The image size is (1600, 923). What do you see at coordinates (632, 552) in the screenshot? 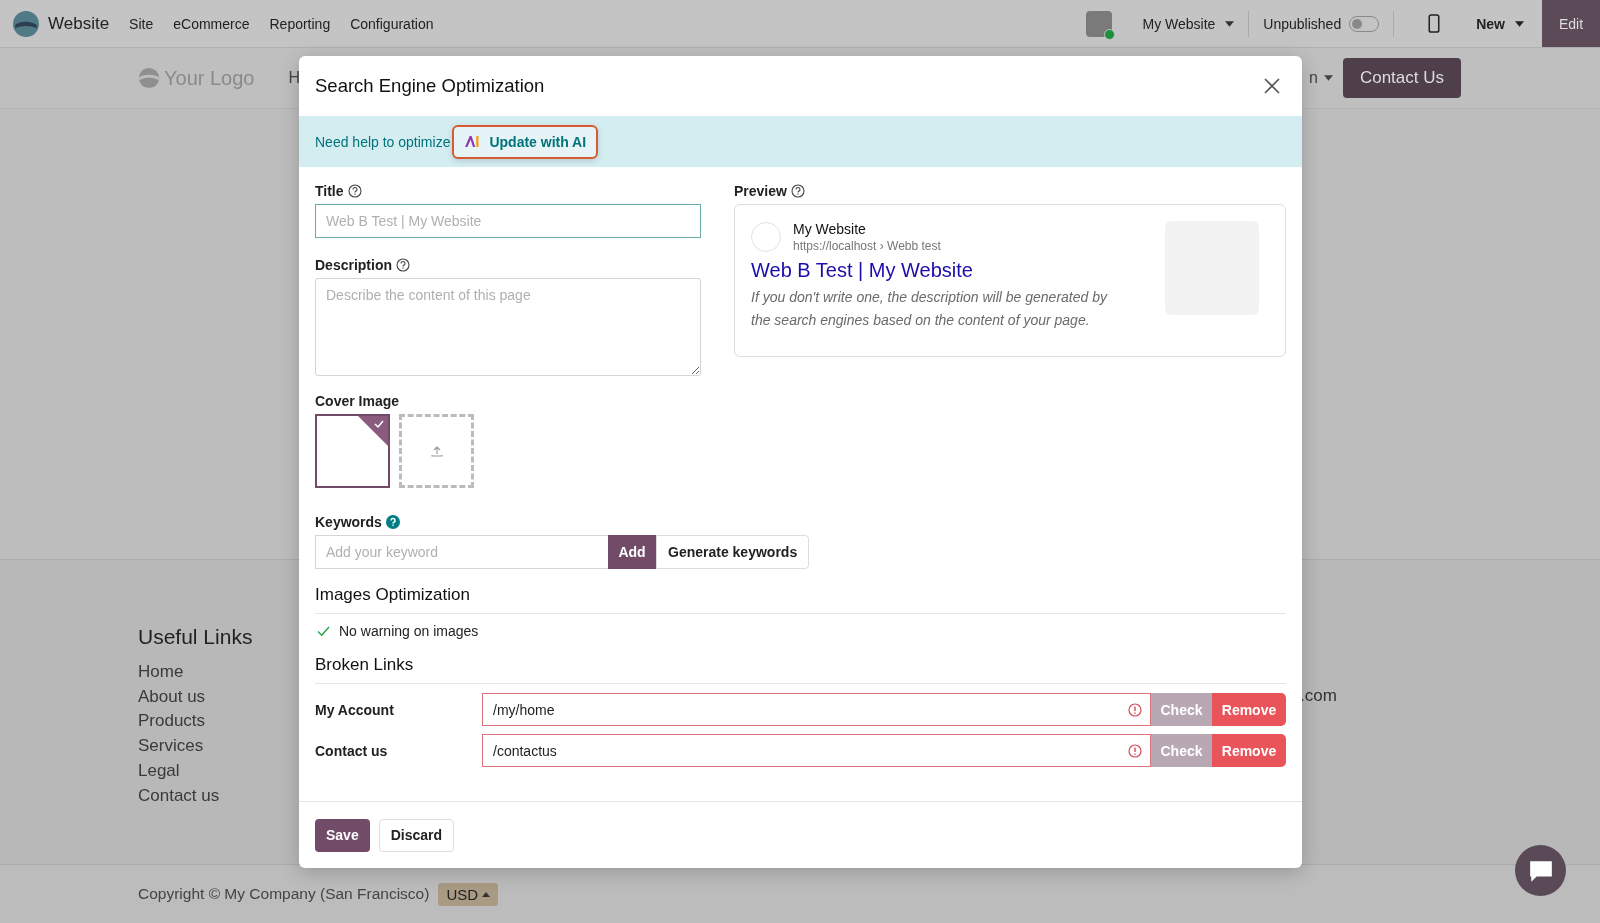
I see `add-button: Add` at bounding box center [632, 552].